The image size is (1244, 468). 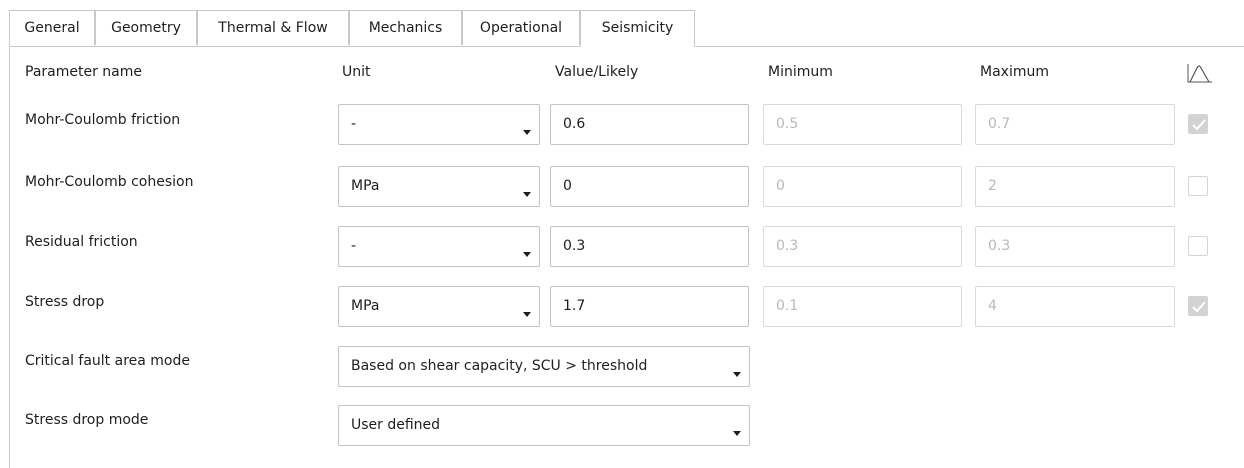 I want to click on param-label-stress-drop: Stress drop, so click(x=65, y=302).